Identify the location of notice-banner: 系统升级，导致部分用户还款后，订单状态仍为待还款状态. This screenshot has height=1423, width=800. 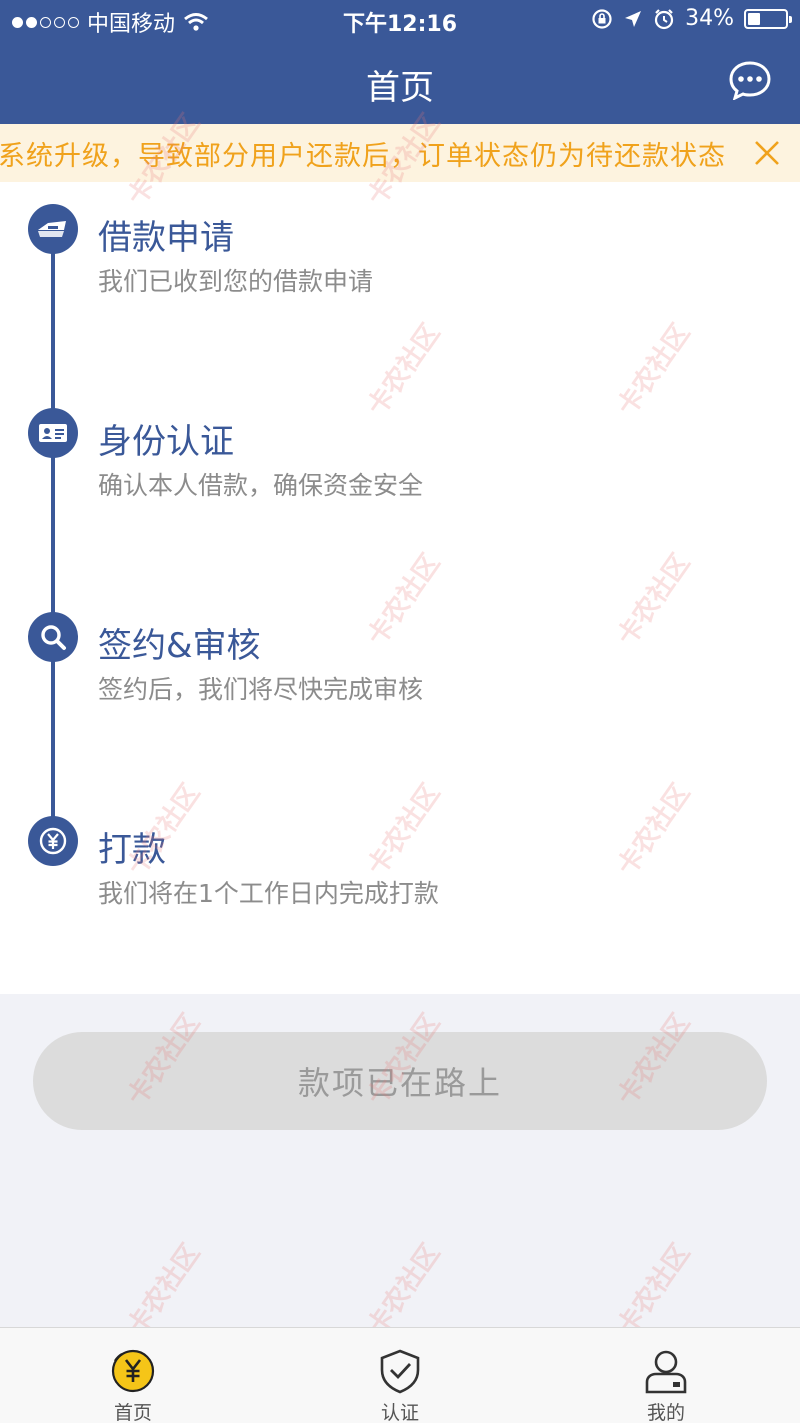
(400, 153).